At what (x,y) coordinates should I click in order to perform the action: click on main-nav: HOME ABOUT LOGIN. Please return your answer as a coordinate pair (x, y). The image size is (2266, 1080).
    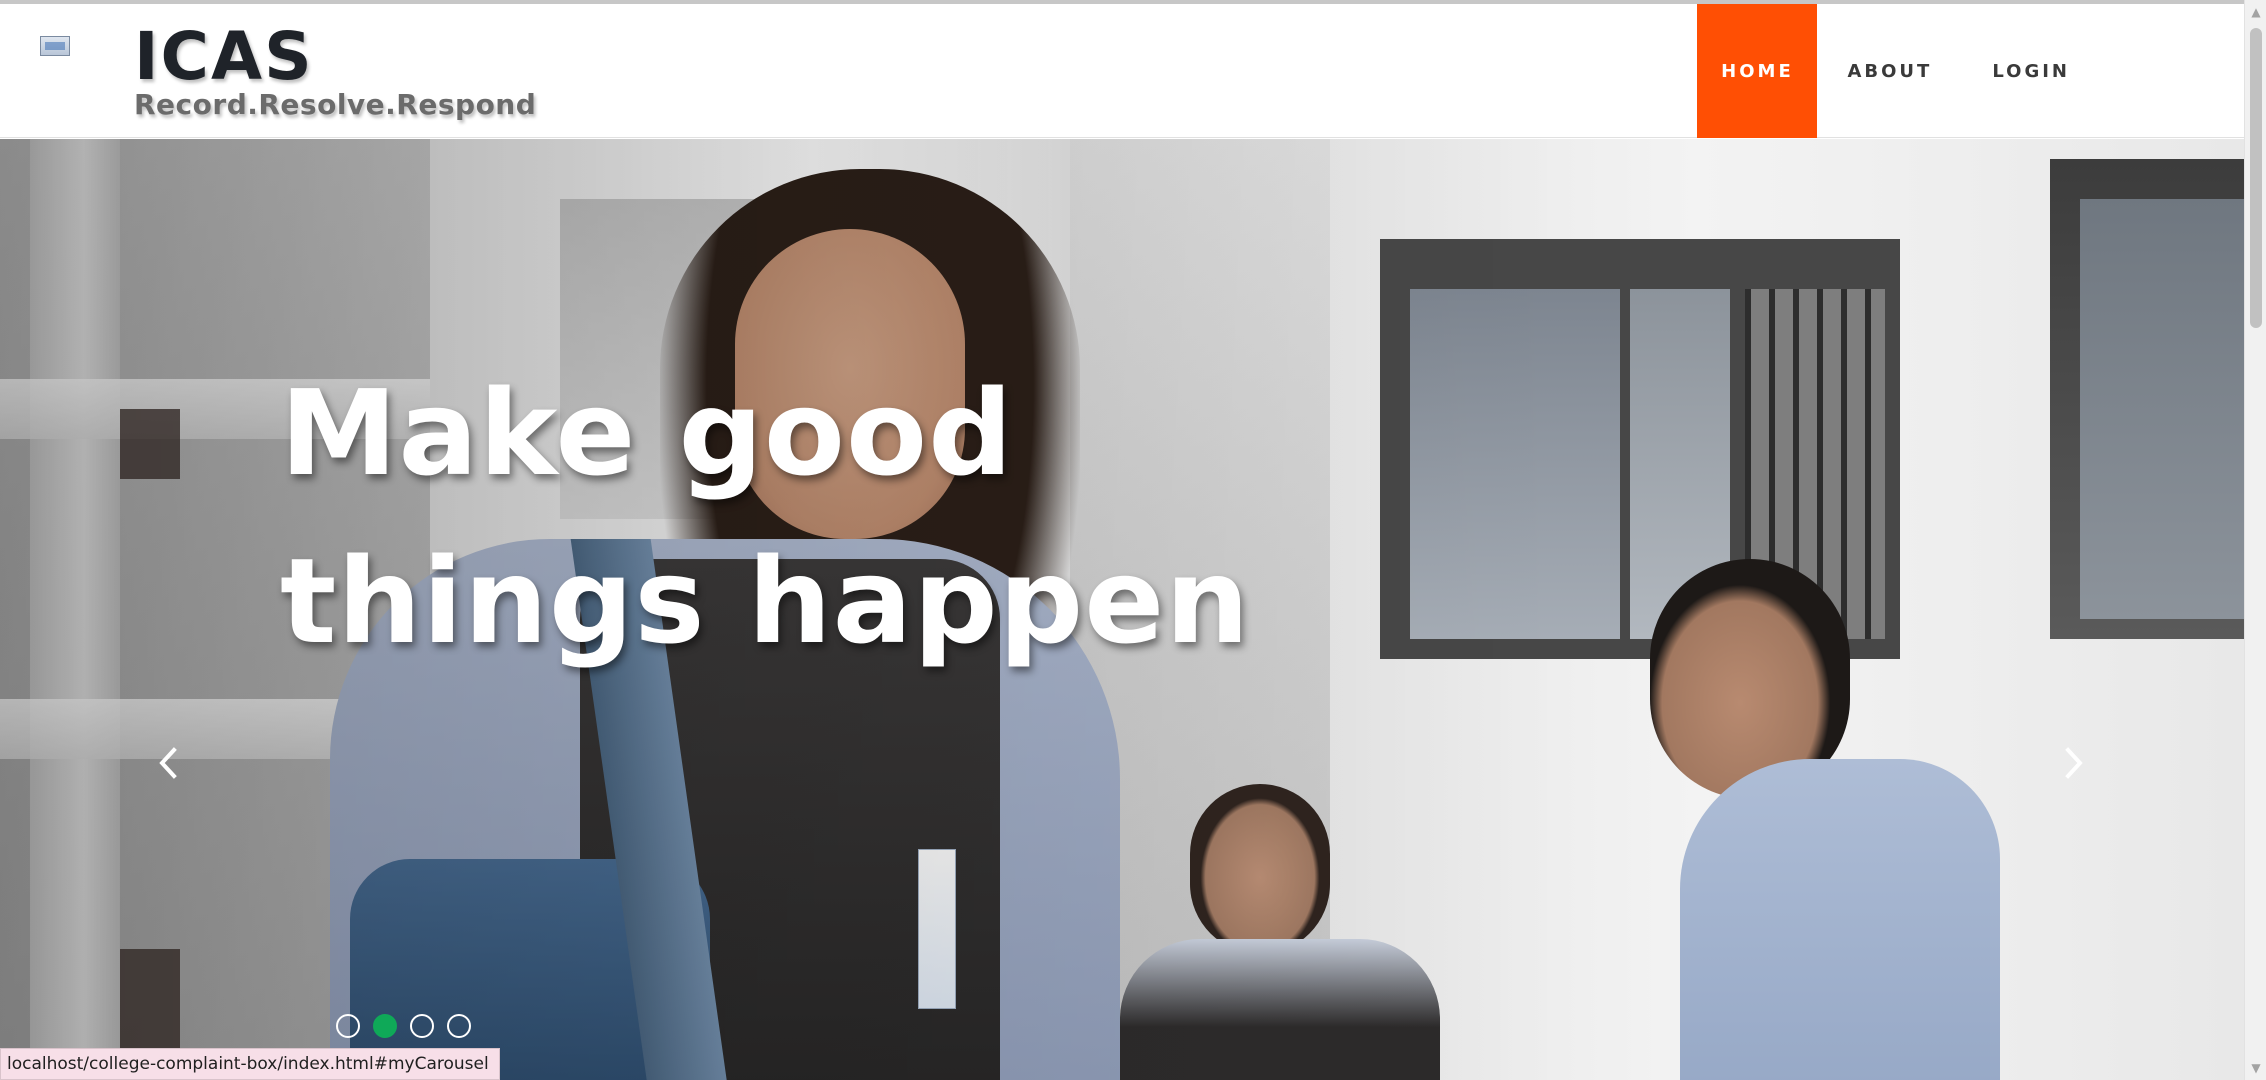
    Looking at the image, I should click on (1898, 71).